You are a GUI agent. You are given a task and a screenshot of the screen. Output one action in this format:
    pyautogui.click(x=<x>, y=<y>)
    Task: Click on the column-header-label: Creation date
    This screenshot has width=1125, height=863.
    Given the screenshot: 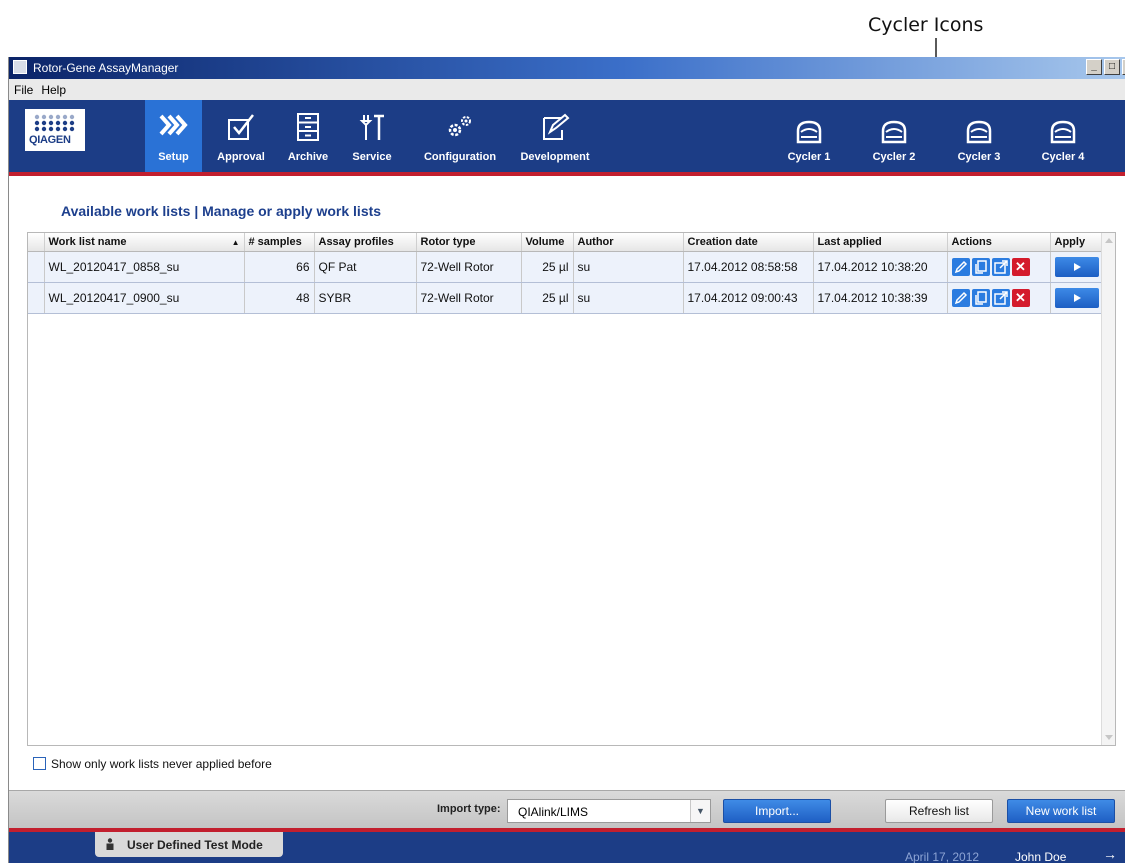 What is the action you would take?
    pyautogui.click(x=722, y=241)
    